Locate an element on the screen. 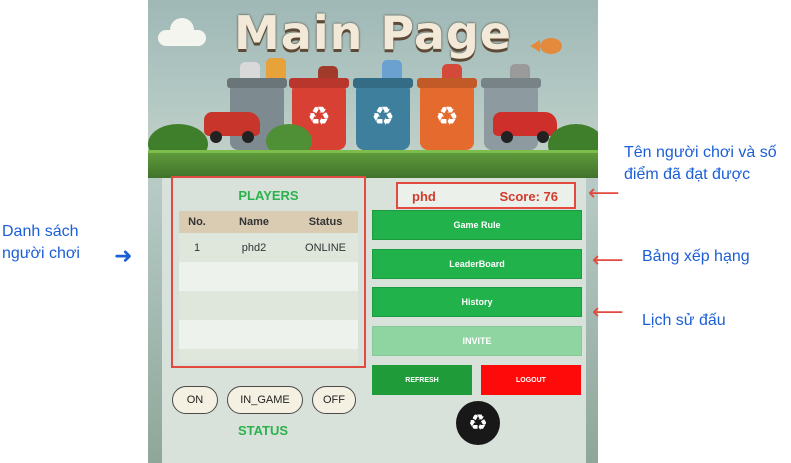 This screenshot has width=791, height=463. game-rule-button: Game Rule is located at coordinates (477, 225).